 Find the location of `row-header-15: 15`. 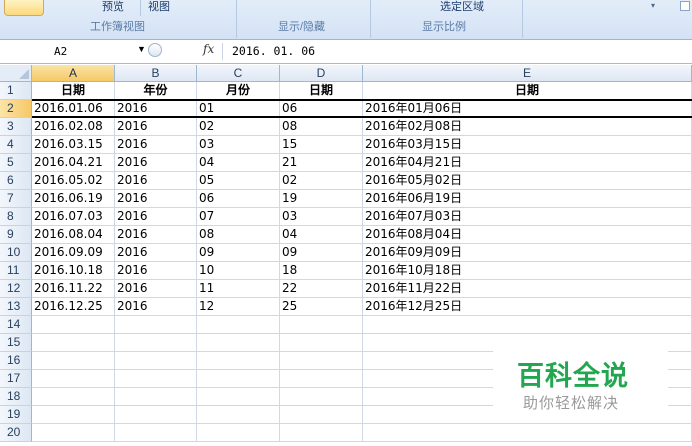

row-header-15: 15 is located at coordinates (16, 343).